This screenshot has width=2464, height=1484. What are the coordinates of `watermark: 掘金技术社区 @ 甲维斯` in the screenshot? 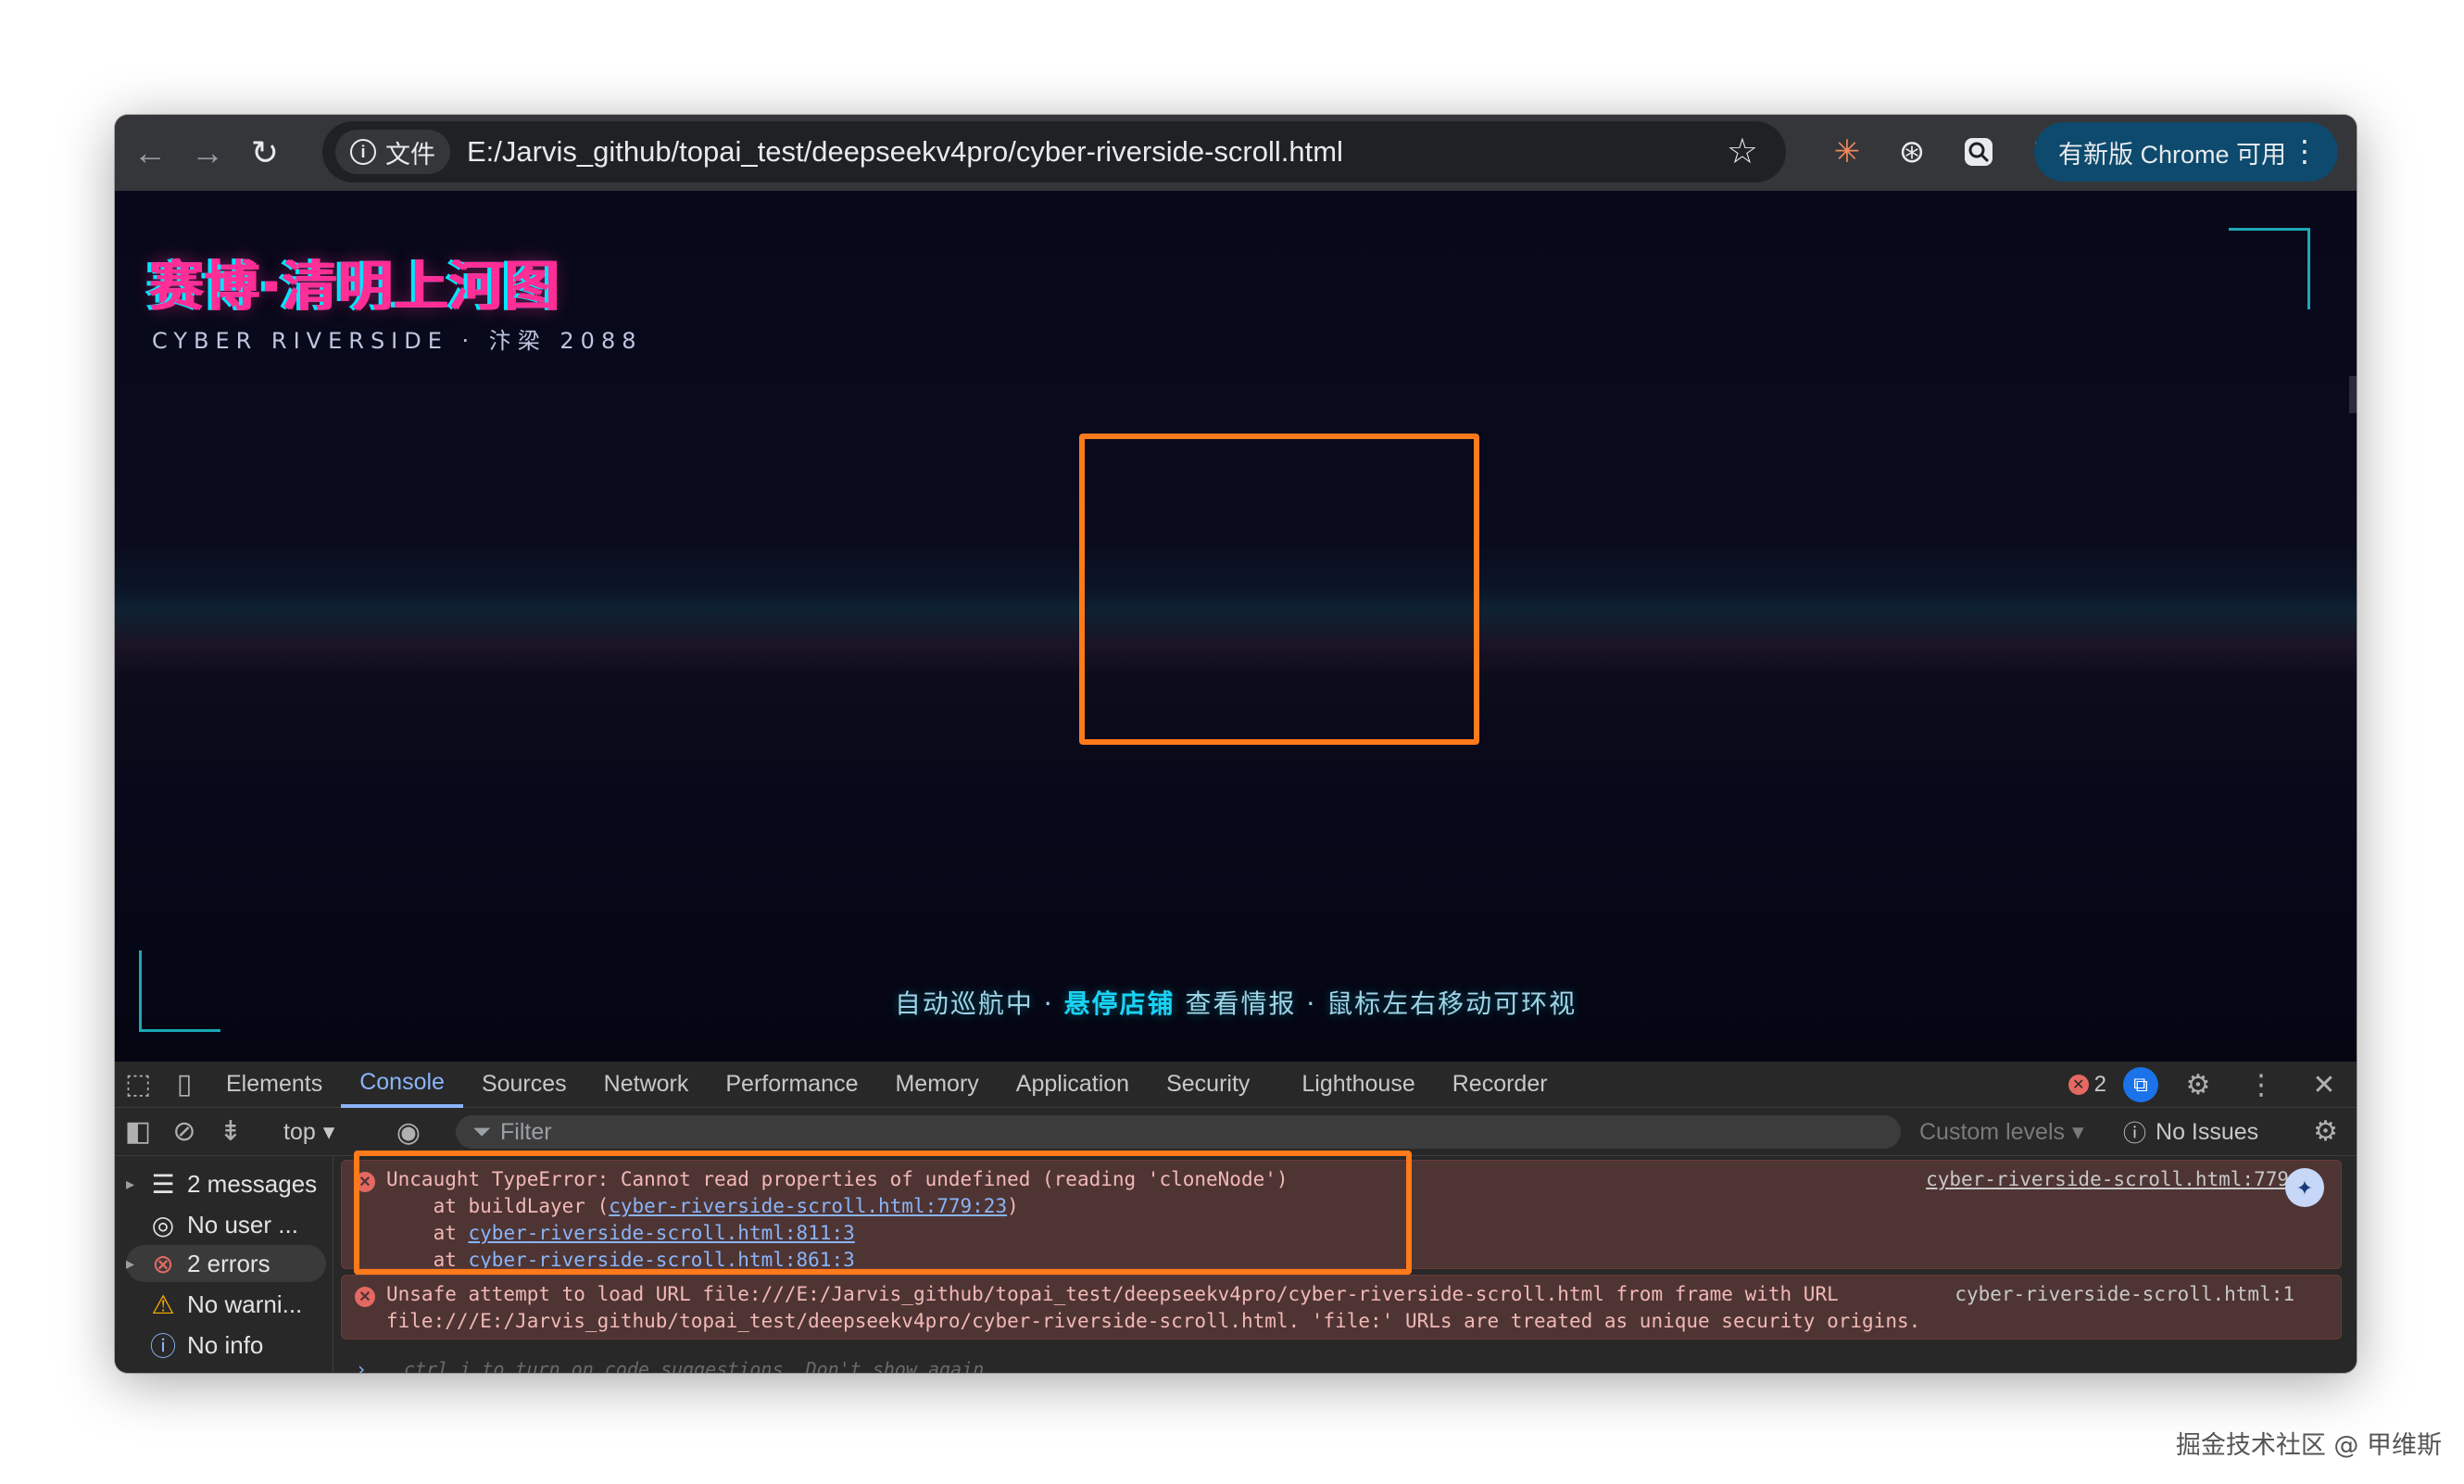 It's located at (2308, 1446).